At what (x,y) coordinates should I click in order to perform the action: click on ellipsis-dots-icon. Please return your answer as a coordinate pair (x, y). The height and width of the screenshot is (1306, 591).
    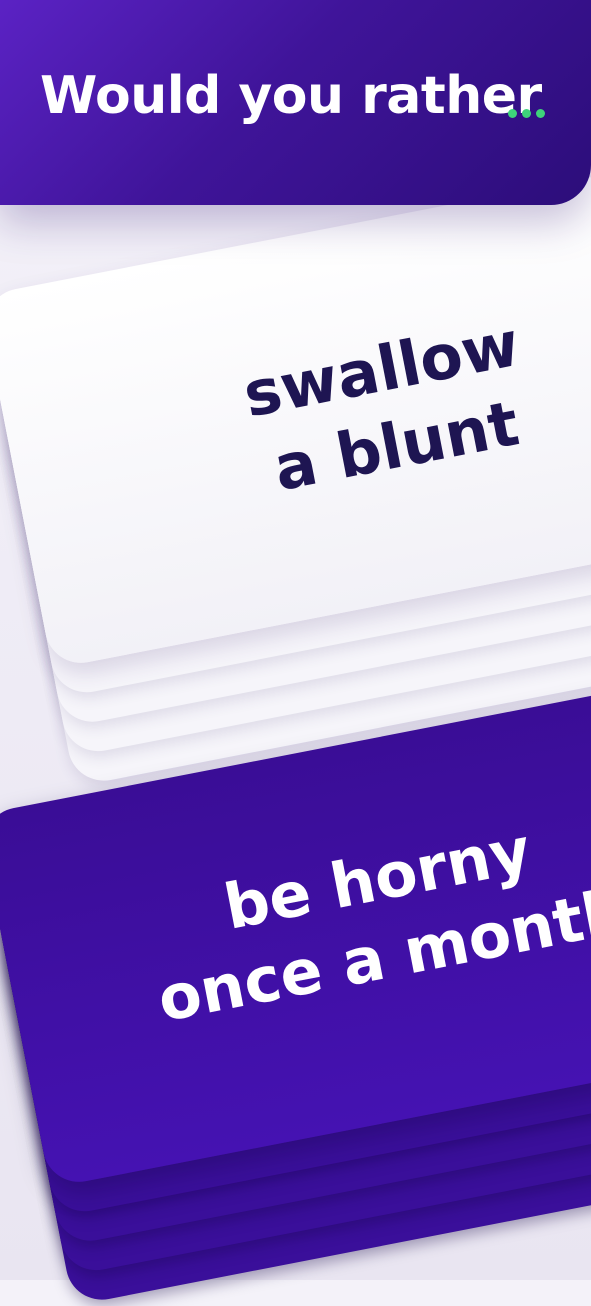
    Looking at the image, I should click on (526, 113).